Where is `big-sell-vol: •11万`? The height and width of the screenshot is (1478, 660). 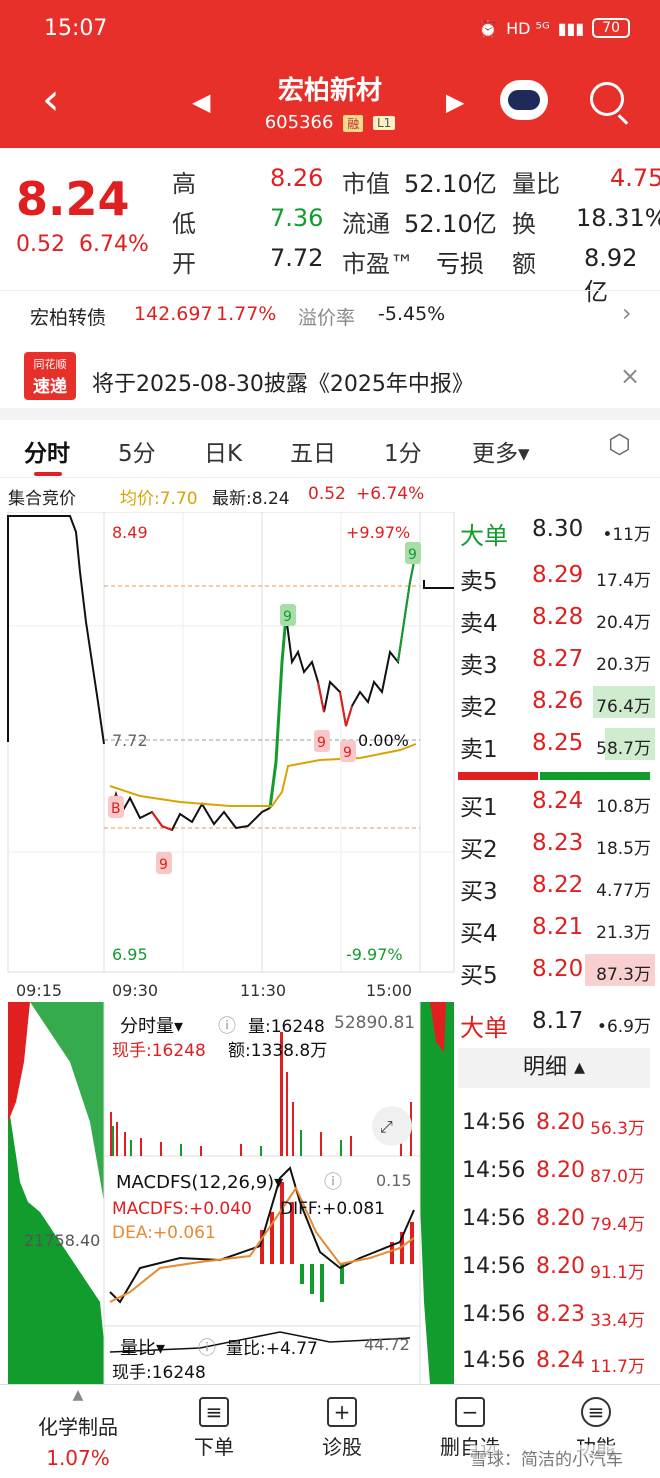
big-sell-vol: •11万 is located at coordinates (626, 535).